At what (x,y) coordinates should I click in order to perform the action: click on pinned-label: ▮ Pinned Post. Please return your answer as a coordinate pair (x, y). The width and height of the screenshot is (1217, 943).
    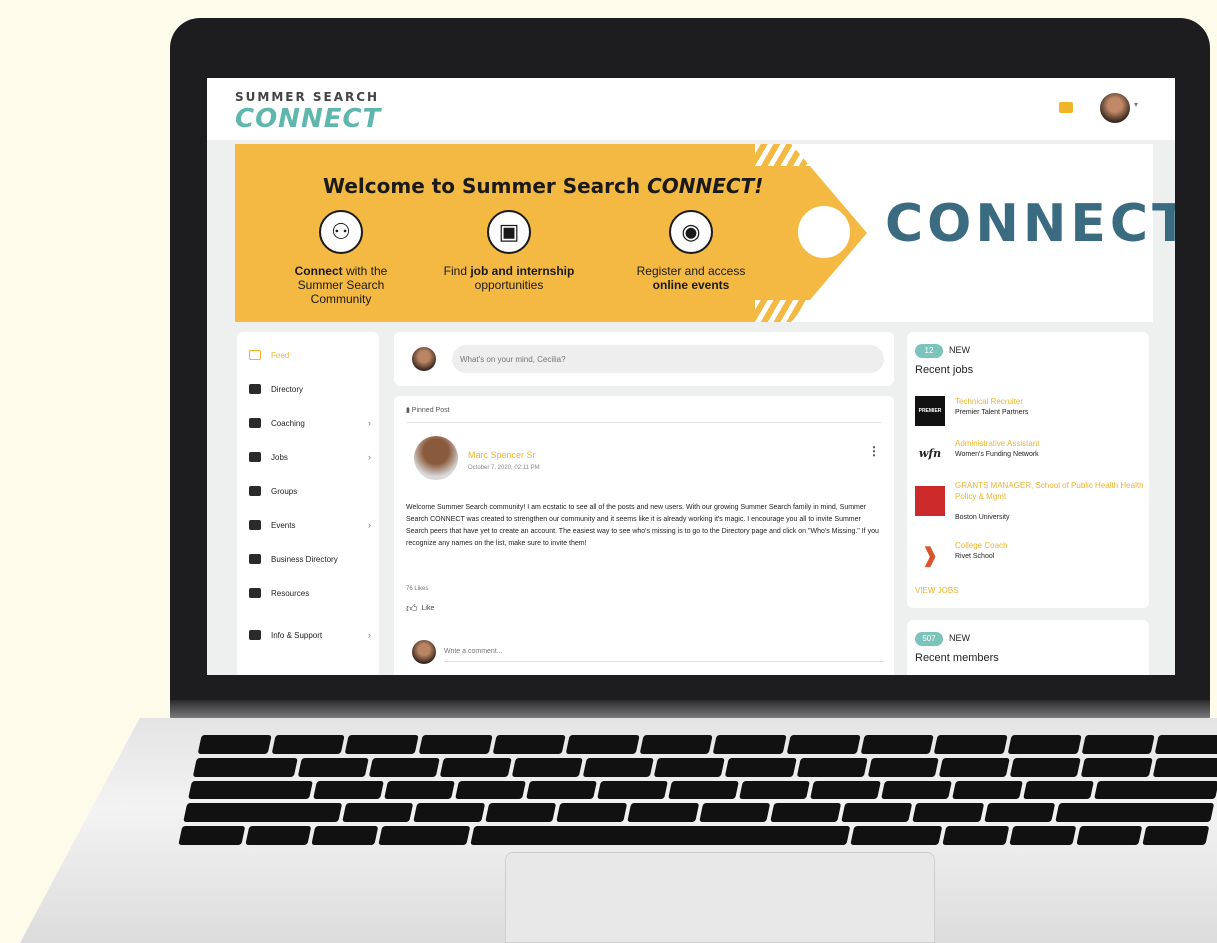
    Looking at the image, I should click on (428, 410).